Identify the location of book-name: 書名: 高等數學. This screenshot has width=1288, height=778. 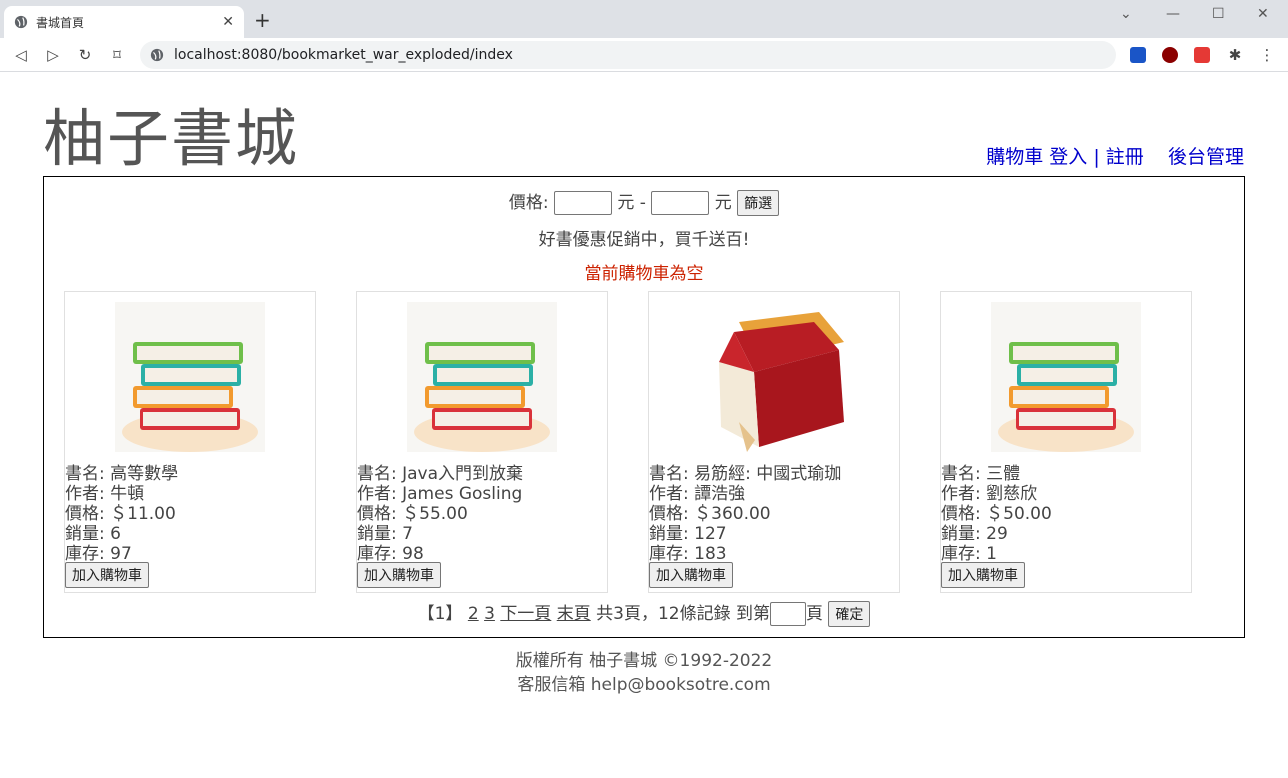
(122, 474).